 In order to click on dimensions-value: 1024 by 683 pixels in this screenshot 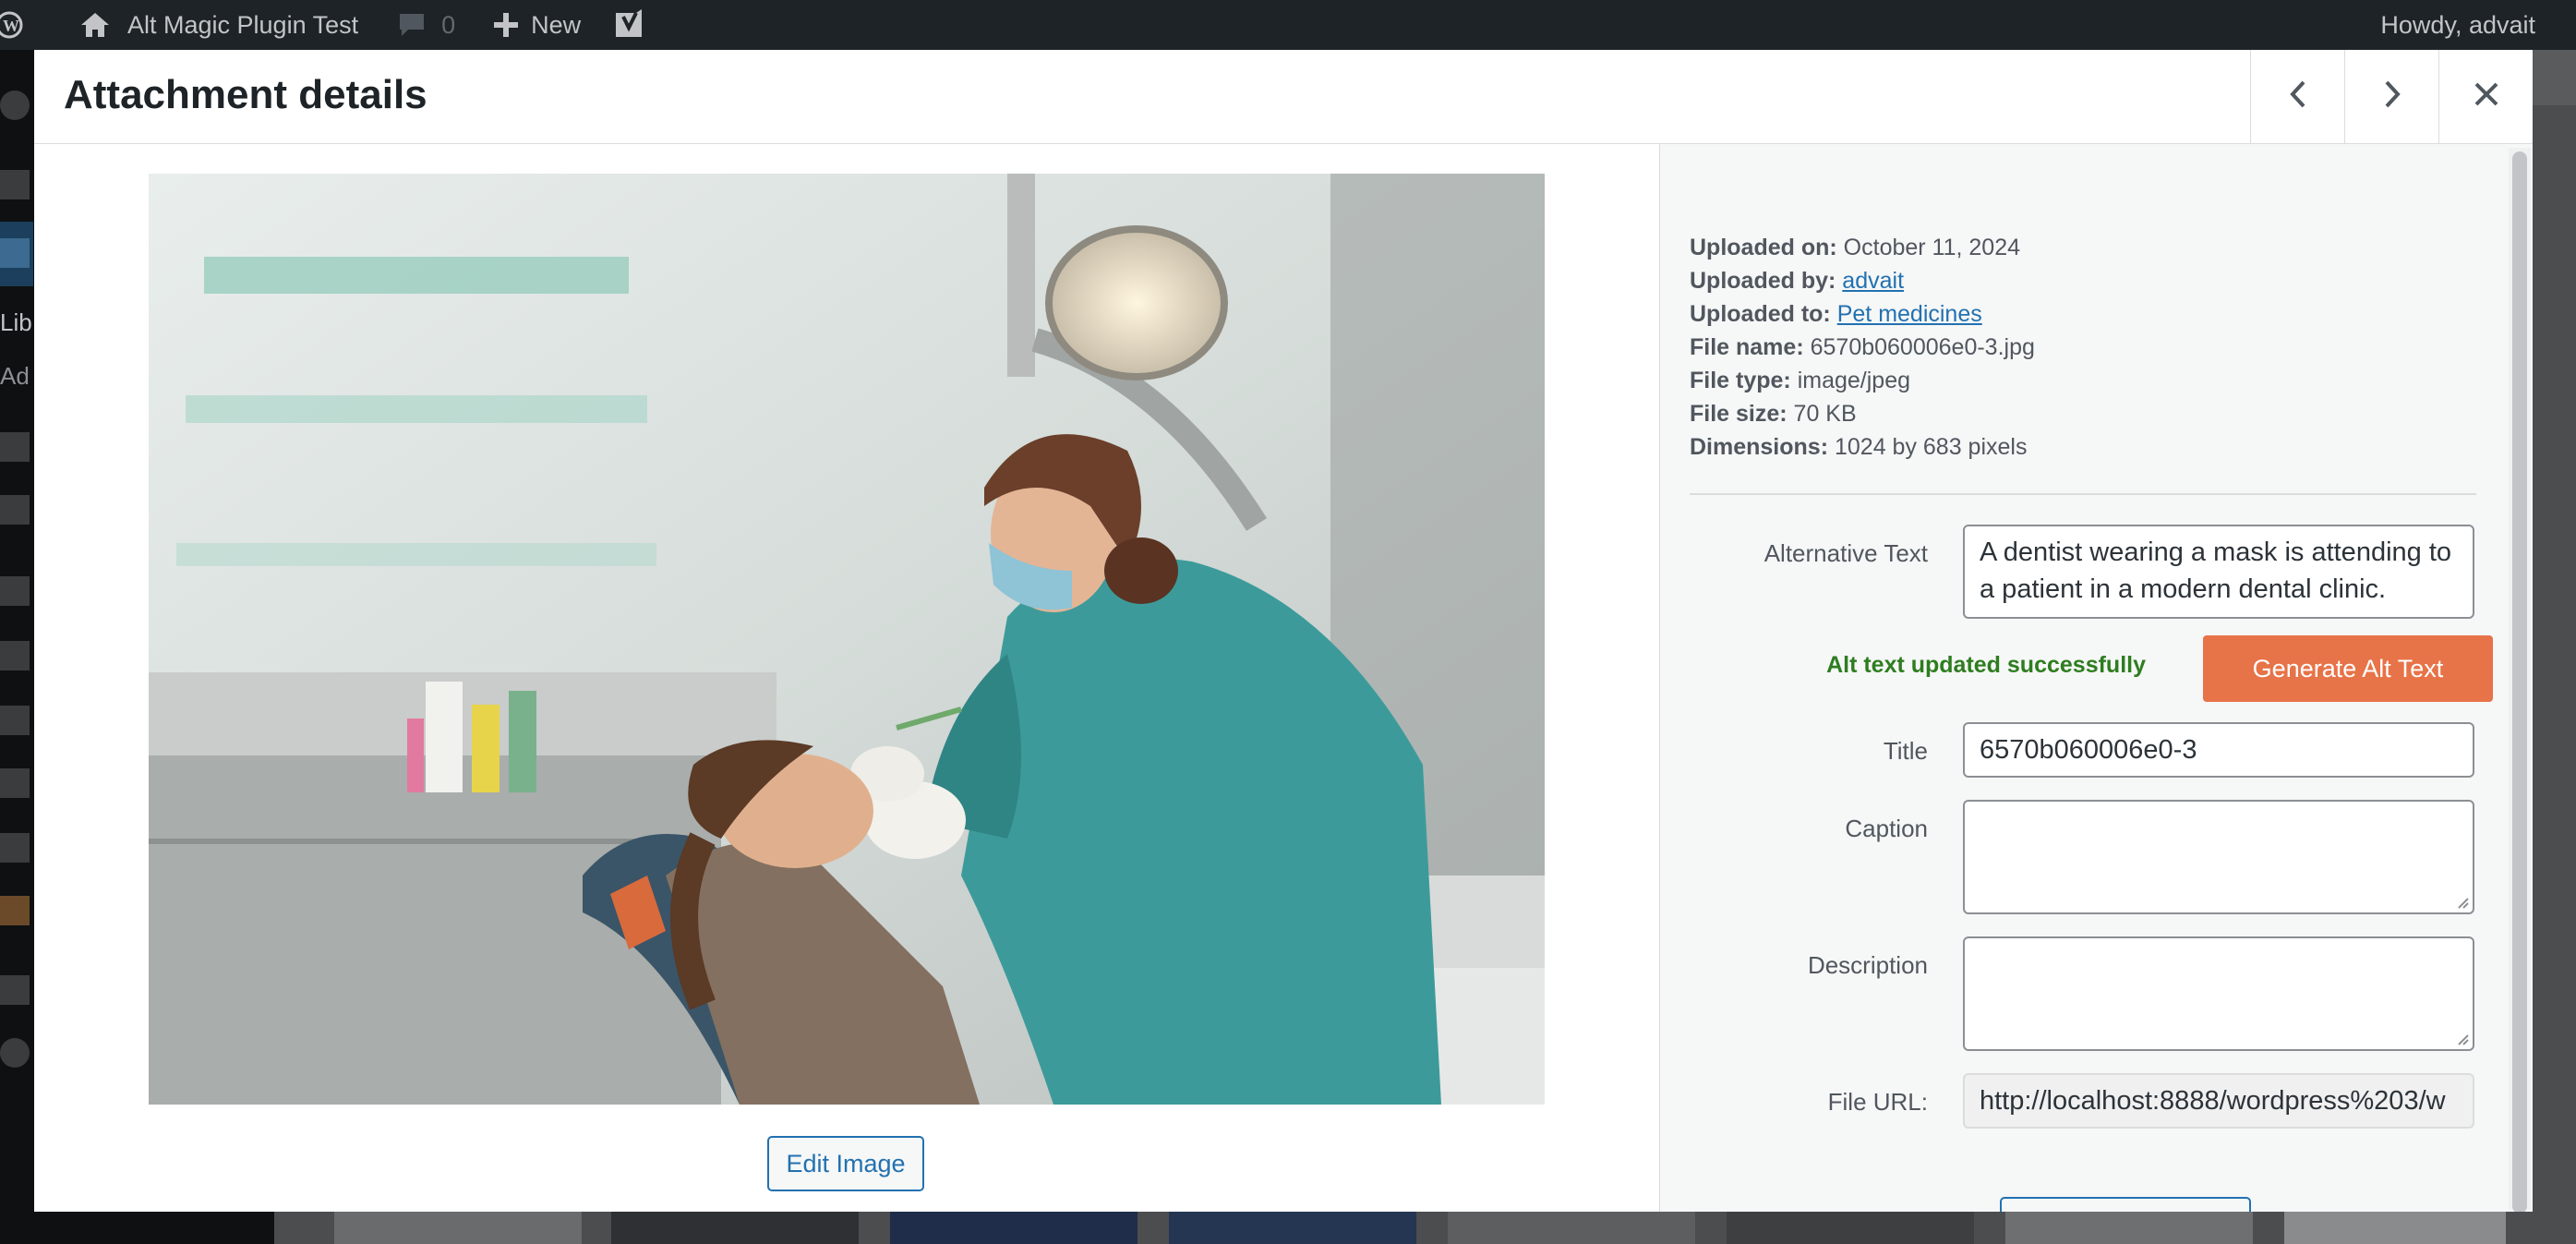, I will do `click(1931, 447)`.